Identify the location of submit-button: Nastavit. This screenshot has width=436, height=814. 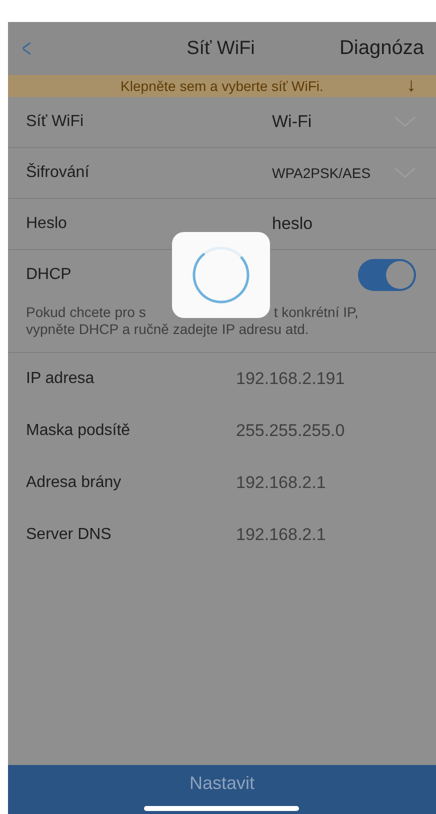
(222, 789).